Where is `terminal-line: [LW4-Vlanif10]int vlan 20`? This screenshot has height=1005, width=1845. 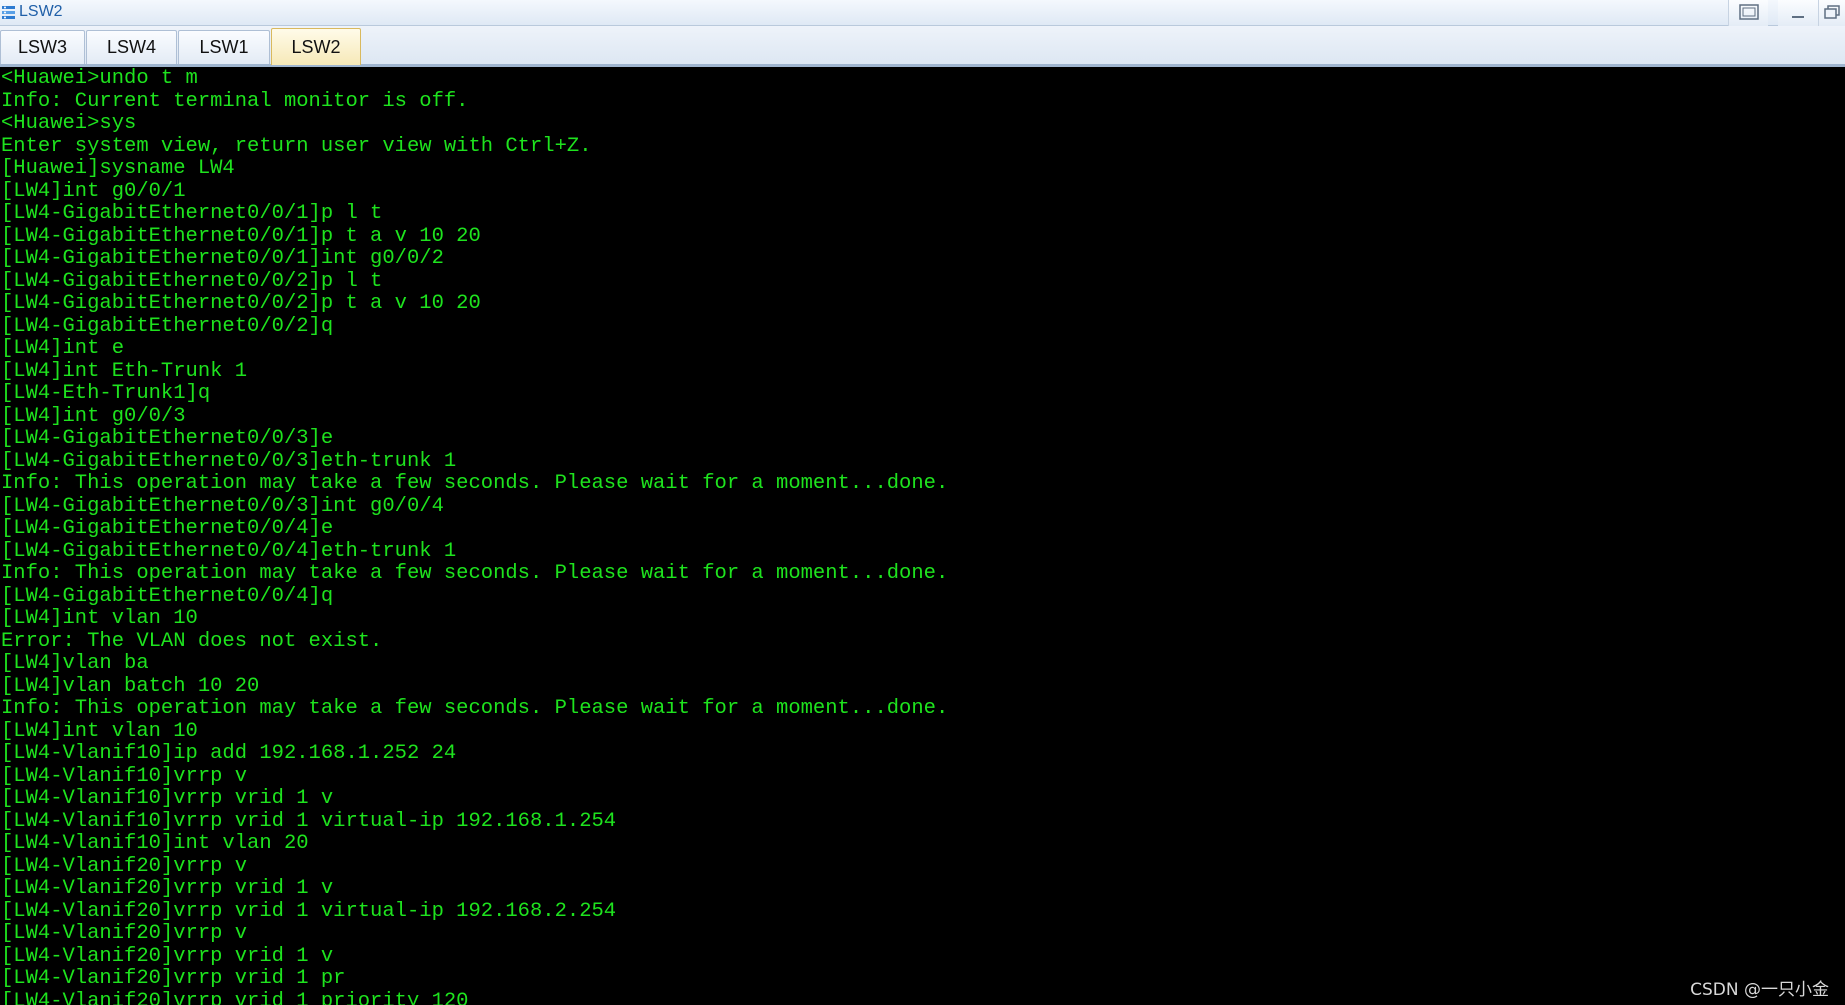
terminal-line: [LW4-Vlanif10]int vlan 20 is located at coordinates (155, 843).